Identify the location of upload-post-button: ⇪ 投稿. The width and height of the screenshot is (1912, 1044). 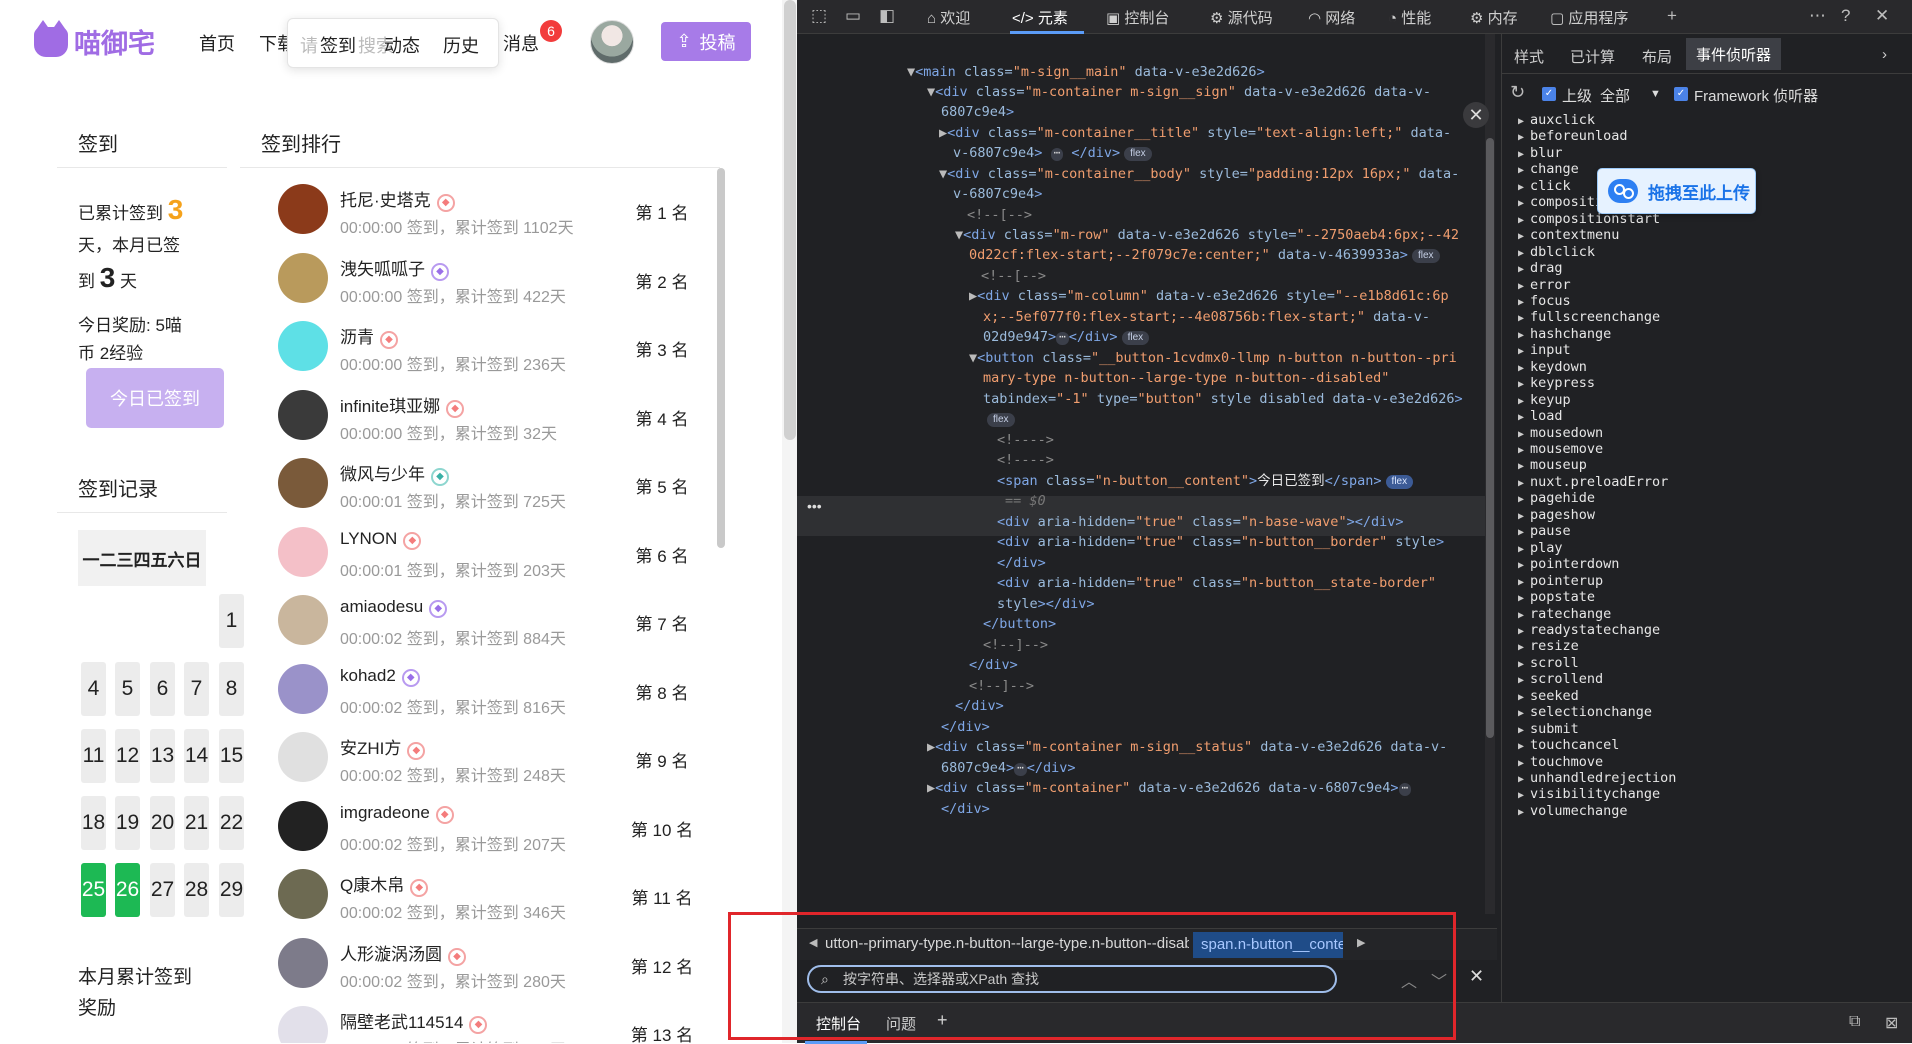
(706, 41).